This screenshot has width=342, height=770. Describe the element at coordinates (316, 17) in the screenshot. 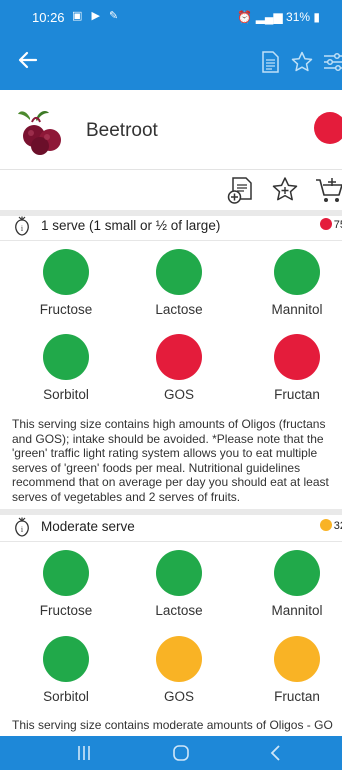

I see `battery-icon: ▮` at that location.